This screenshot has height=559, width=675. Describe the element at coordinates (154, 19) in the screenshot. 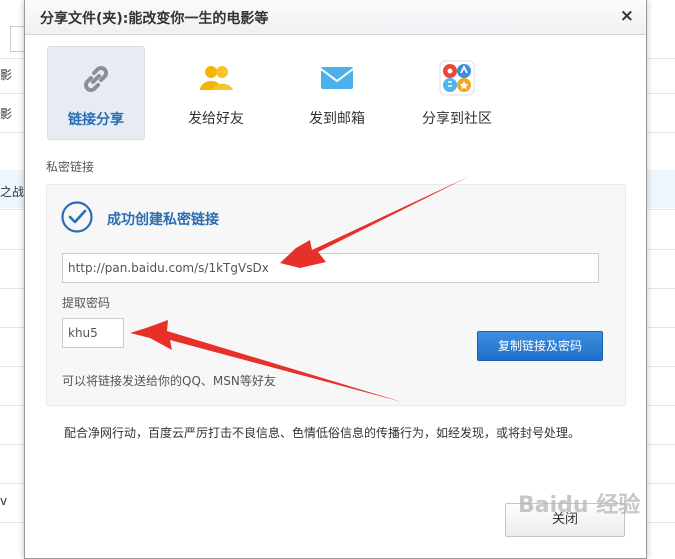

I see `dialog-title: 分享文件(夹):能改变你一生的电影等` at that location.